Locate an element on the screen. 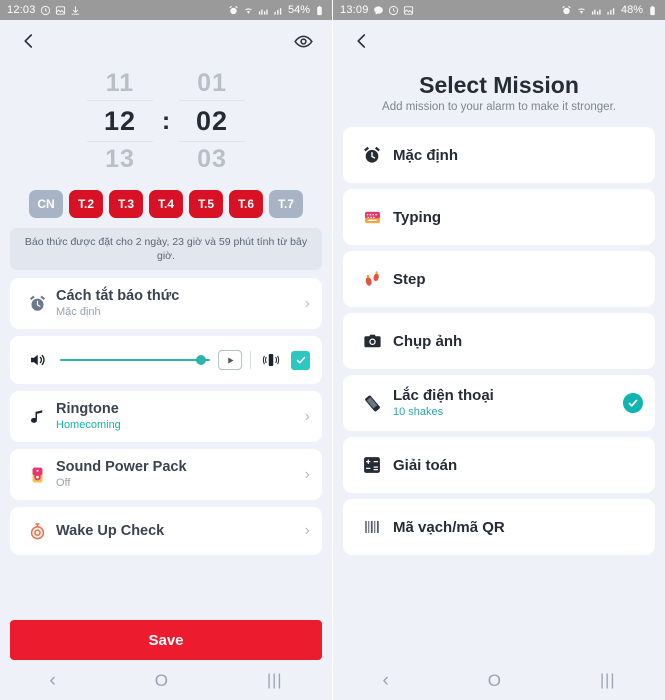  mission-row: Giải toán is located at coordinates (499, 465).